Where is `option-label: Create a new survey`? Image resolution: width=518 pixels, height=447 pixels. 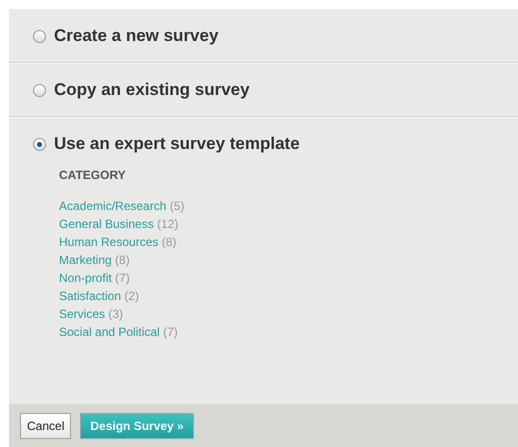
option-label: Create a new survey is located at coordinates (136, 36).